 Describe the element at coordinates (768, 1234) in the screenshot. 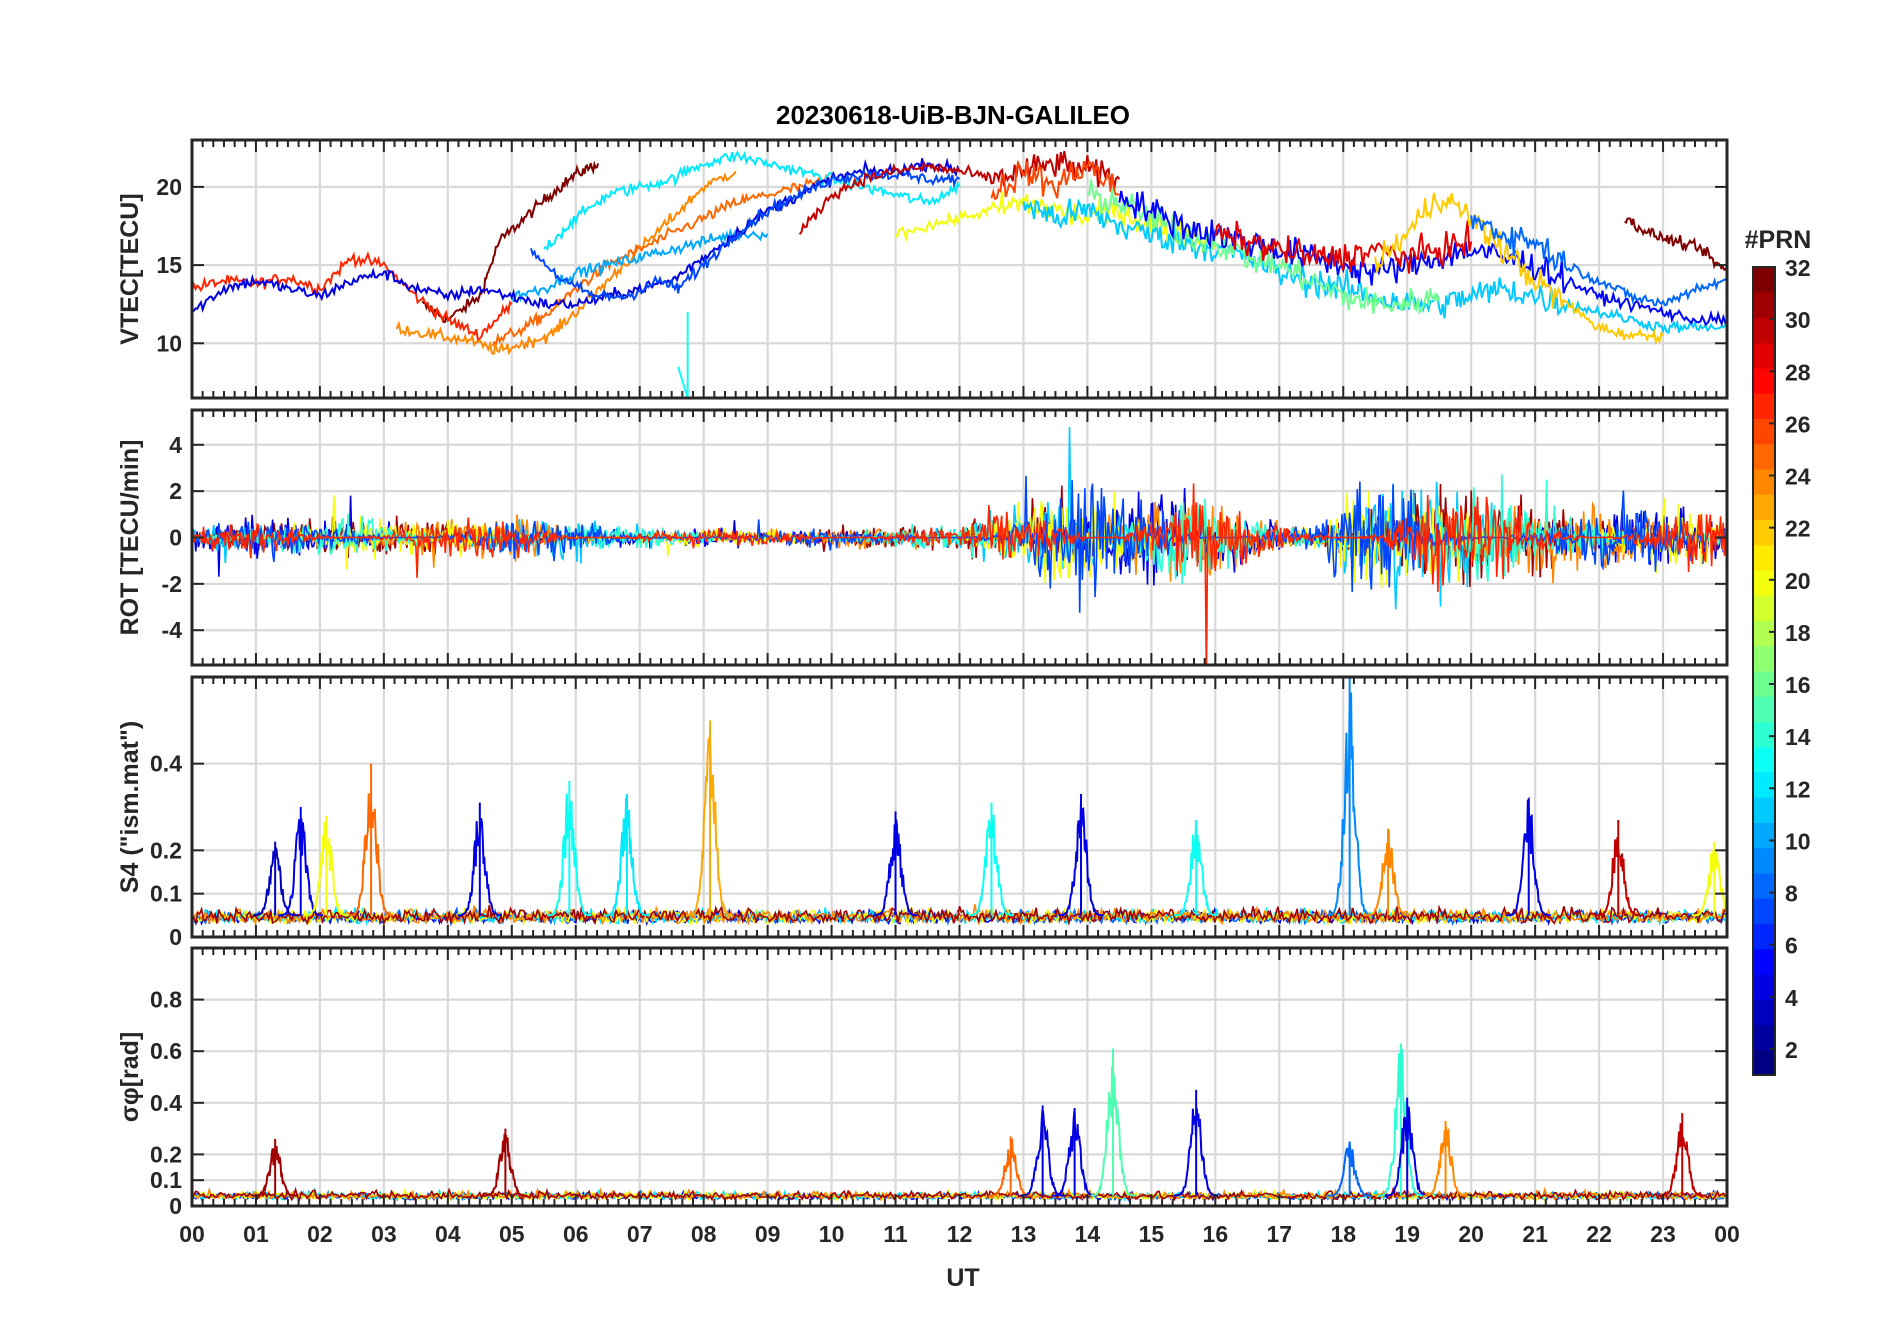

I see `x-tick-label: 09` at that location.